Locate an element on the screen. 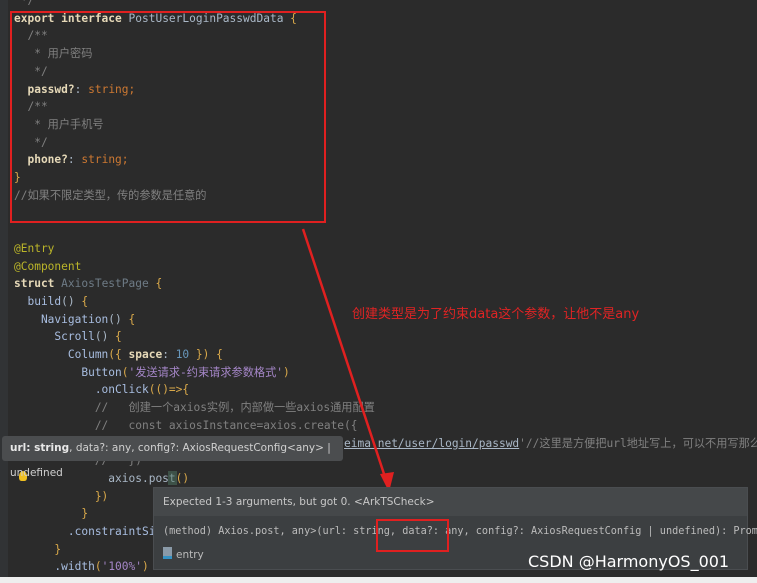 Image resolution: width=757 pixels, height=583 pixels. annotation-note: 创建类型是为了约束data这个参数，让他不是any is located at coordinates (496, 314).